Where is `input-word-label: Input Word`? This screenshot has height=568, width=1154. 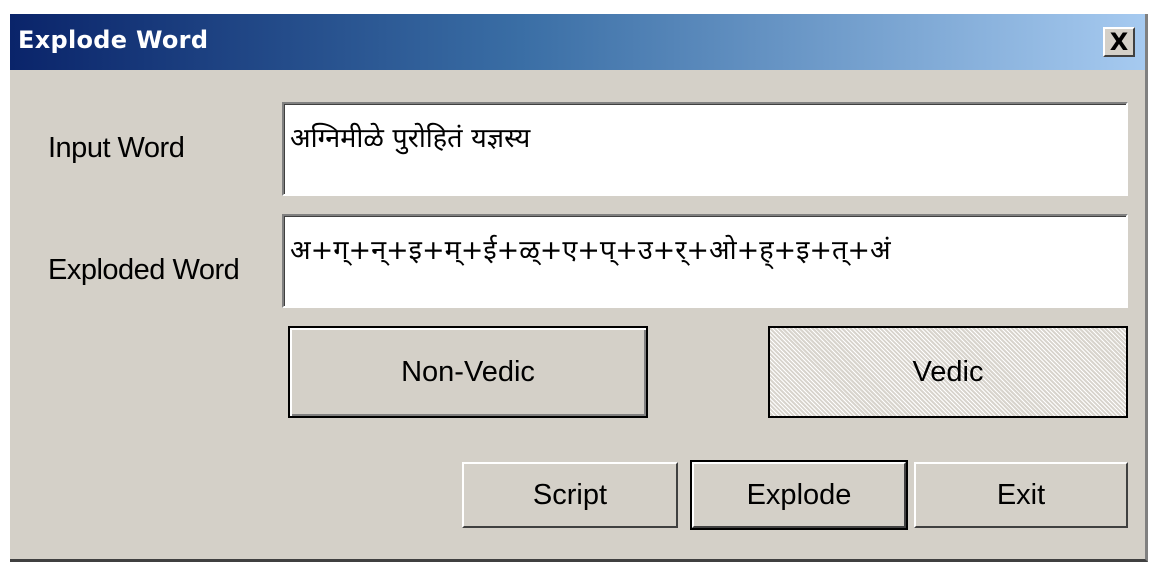 input-word-label: Input Word is located at coordinates (116, 148).